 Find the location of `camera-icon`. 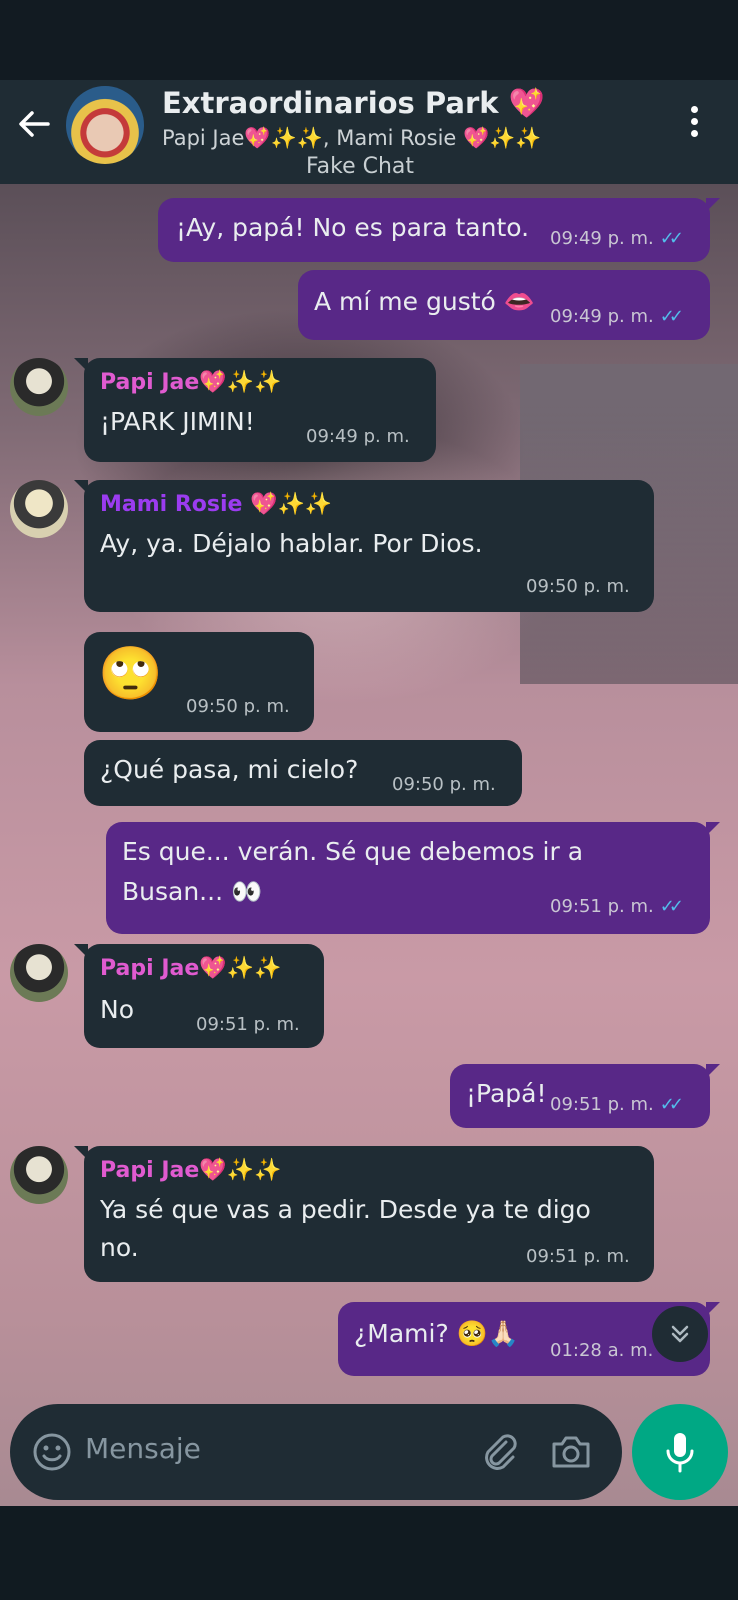

camera-icon is located at coordinates (571, 1452).